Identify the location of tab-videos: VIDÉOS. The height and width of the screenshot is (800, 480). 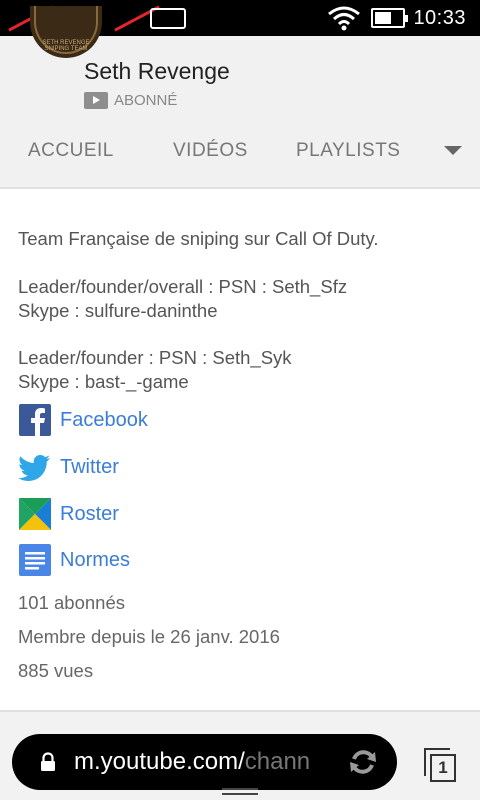
(210, 151).